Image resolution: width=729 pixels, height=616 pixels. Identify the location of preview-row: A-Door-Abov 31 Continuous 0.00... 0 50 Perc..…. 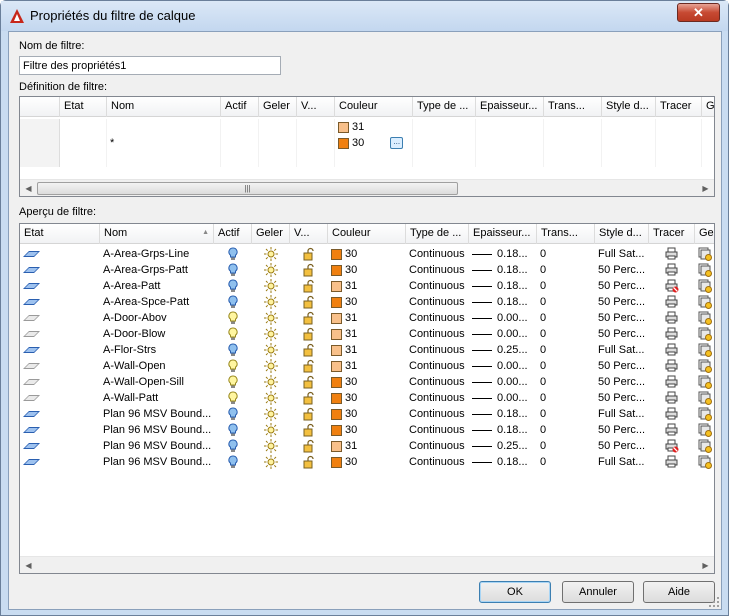
(367, 318).